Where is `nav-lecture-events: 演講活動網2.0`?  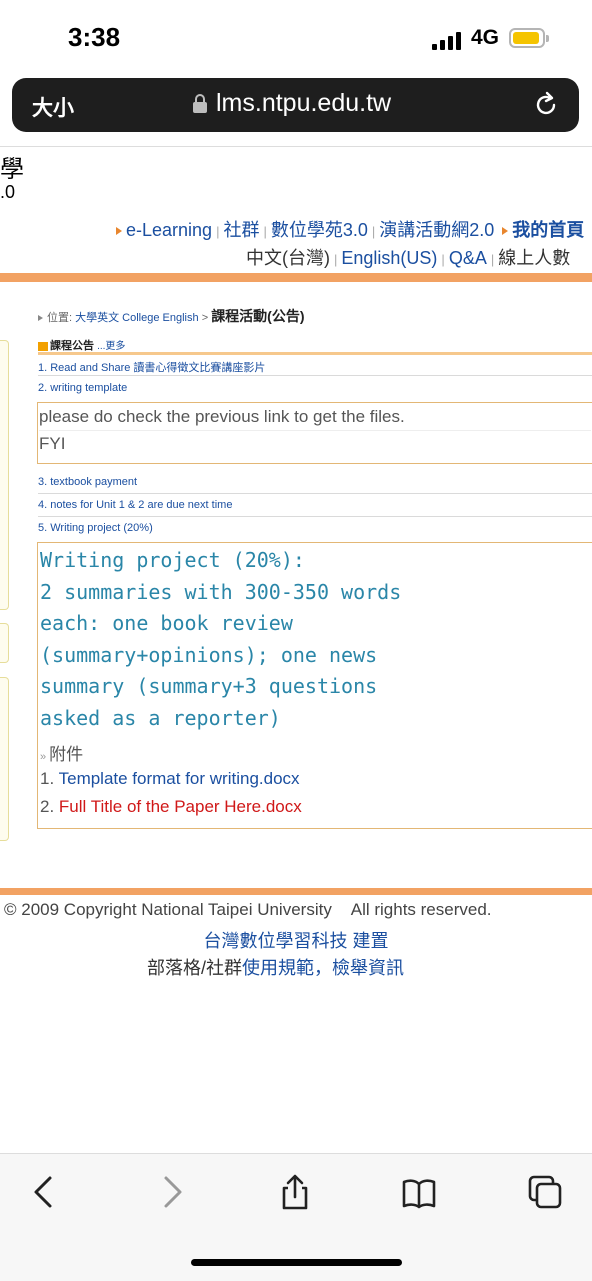
nav-lecture-events: 演講活動網2.0 is located at coordinates (436, 230).